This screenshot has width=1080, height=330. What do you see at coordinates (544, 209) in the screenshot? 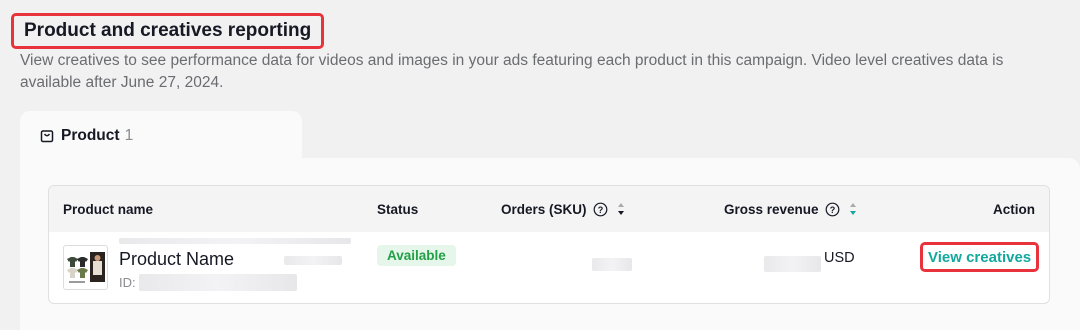
I see `col-header-label: Orders (SKU)` at bounding box center [544, 209].